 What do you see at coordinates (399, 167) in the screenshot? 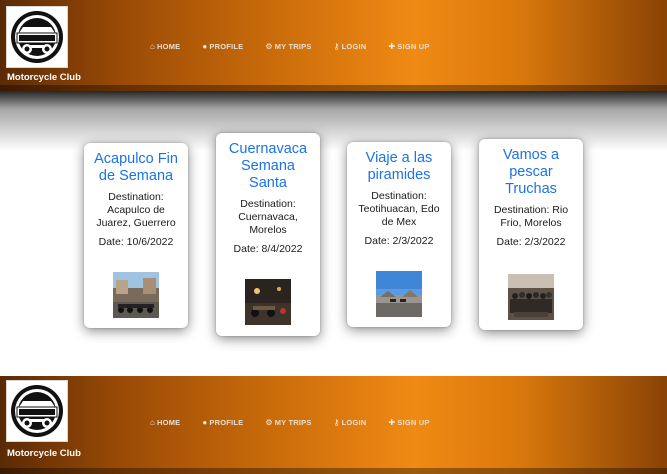
I see `trip-title: Viaje a las piramides` at bounding box center [399, 167].